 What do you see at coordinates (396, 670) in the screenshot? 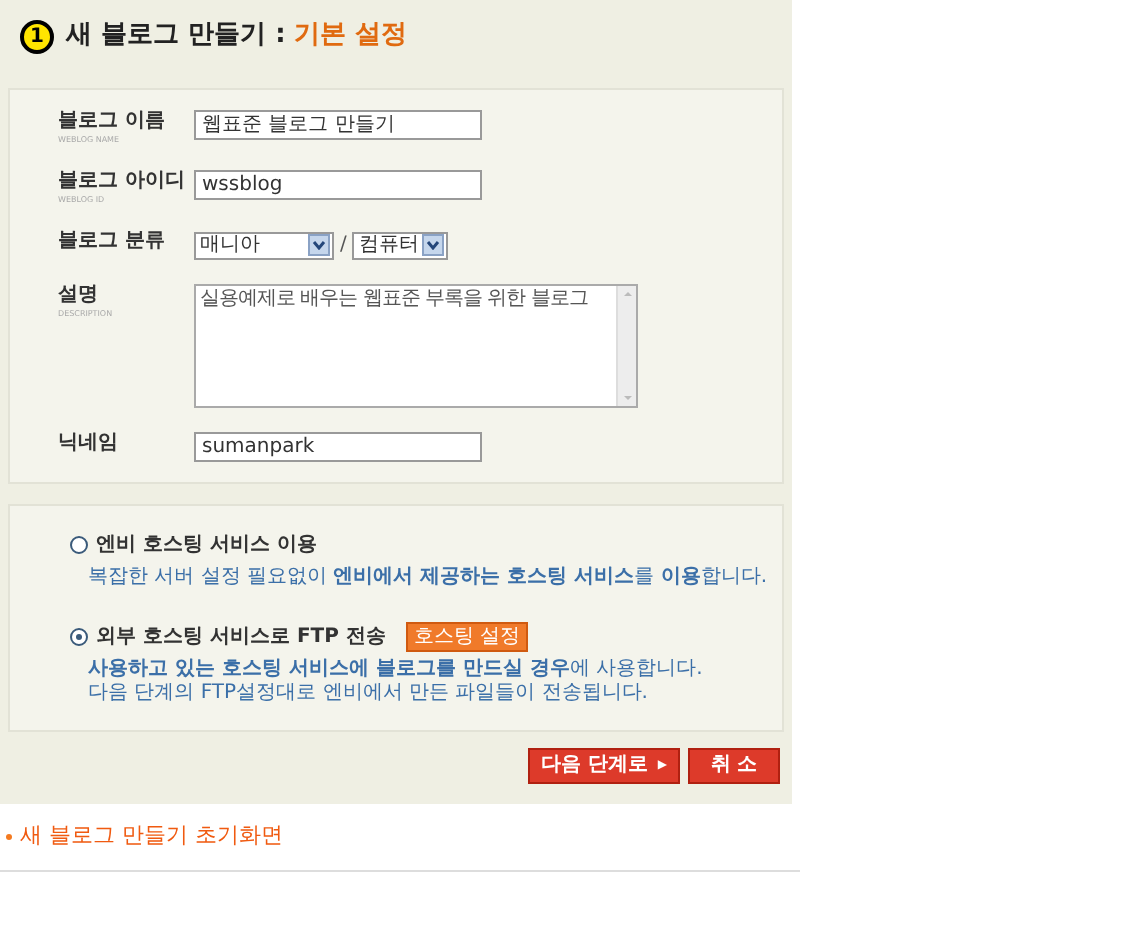
I see `option-description: 사용하고 있는 호스팅 서비스에 블로그를 만드실 경우에 사용합니다.` at bounding box center [396, 670].